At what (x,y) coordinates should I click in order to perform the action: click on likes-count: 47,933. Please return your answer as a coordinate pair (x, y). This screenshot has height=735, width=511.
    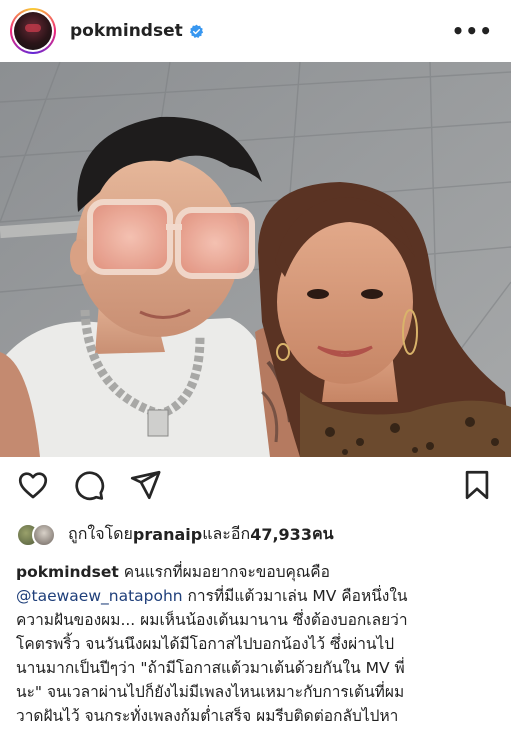
    Looking at the image, I should click on (281, 534).